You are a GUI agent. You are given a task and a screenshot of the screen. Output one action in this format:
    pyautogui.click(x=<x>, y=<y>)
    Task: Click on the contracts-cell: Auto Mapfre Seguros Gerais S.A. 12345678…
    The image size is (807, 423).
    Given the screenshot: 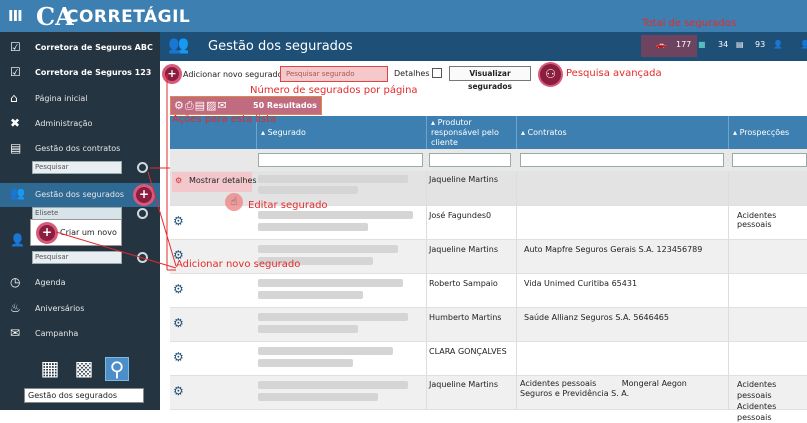 What is the action you would take?
    pyautogui.click(x=613, y=249)
    